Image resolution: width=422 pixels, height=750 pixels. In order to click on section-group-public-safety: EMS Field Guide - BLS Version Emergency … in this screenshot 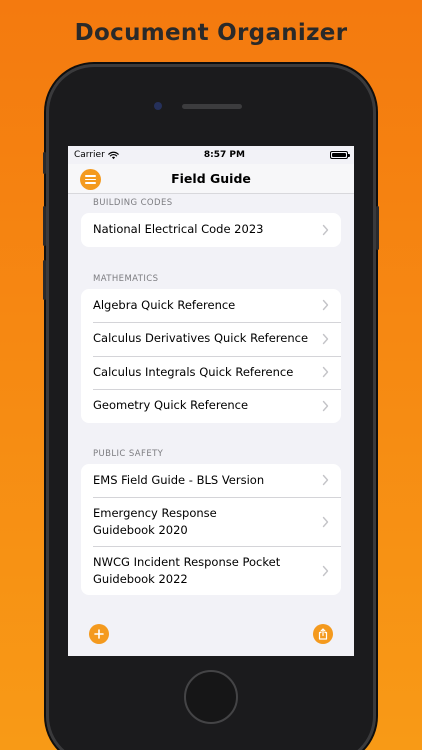, I will do `click(211, 529)`.